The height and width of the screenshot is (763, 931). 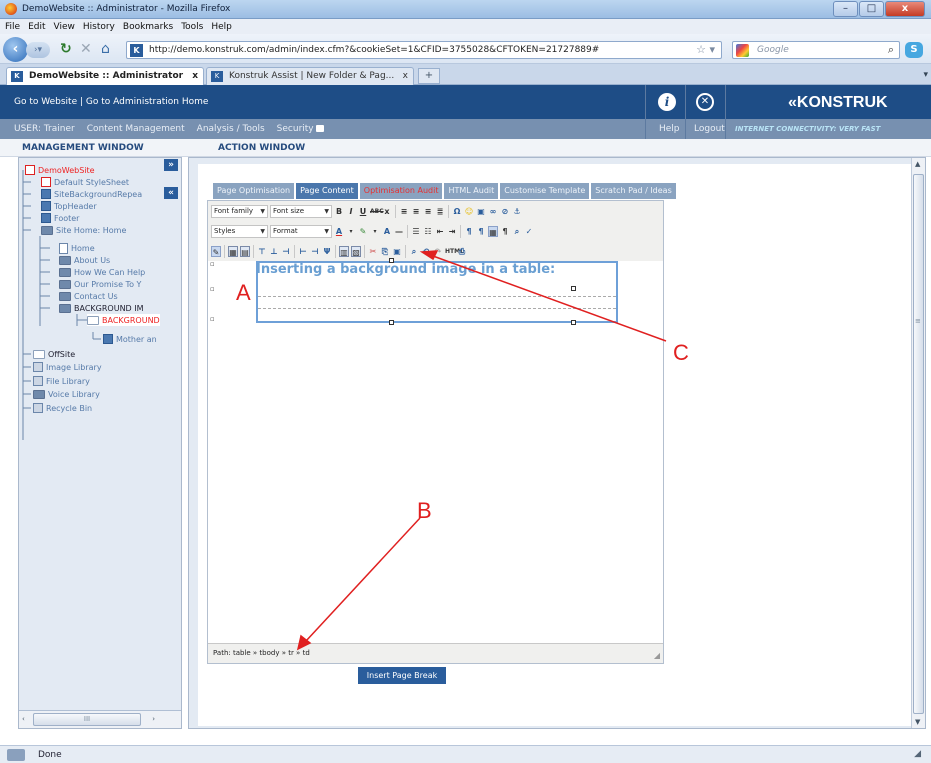 I want to click on undo-icon: ↶, so click(x=426, y=251).